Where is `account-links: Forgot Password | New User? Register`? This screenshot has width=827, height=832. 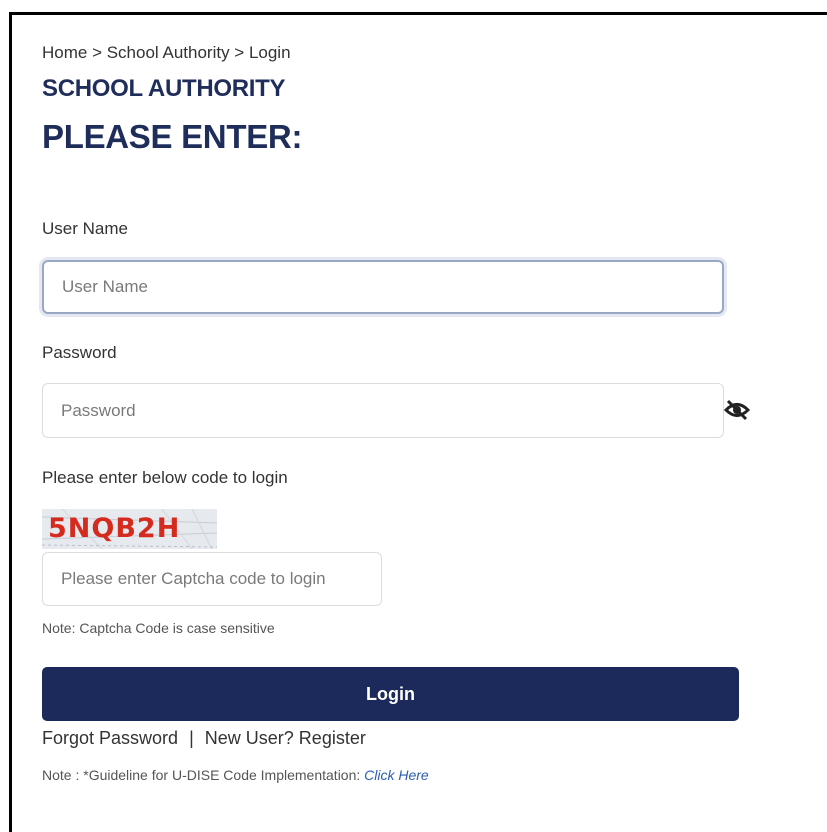 account-links: Forgot Password | New User? Register is located at coordinates (204, 738).